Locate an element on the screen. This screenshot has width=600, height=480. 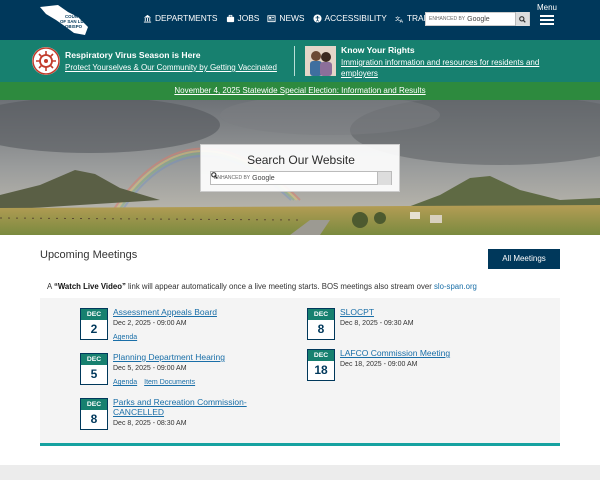
svg-text: OBISPO is located at coordinates (74, 26).